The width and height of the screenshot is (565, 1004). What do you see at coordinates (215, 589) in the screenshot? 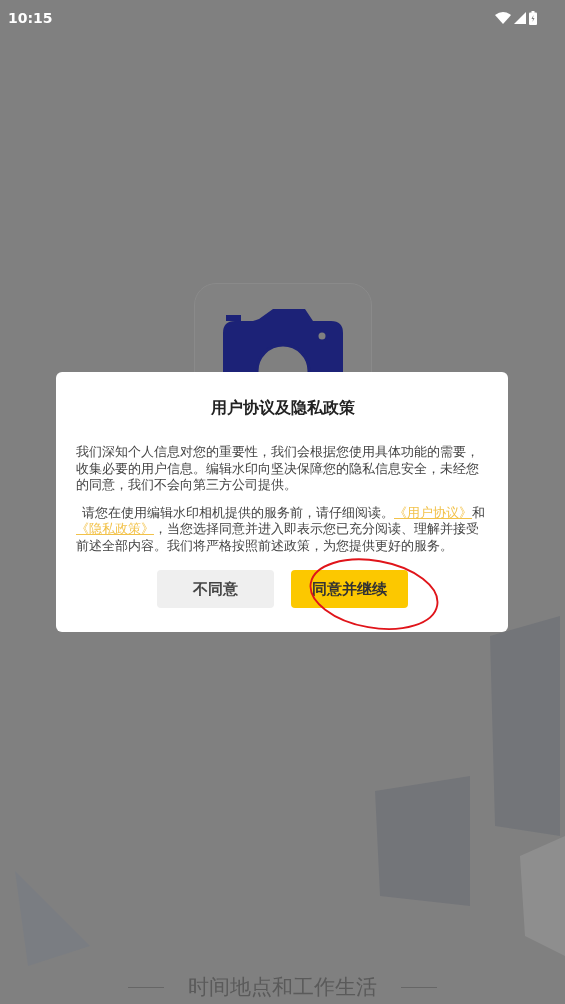
I see `disagree-button: 不同意` at bounding box center [215, 589].